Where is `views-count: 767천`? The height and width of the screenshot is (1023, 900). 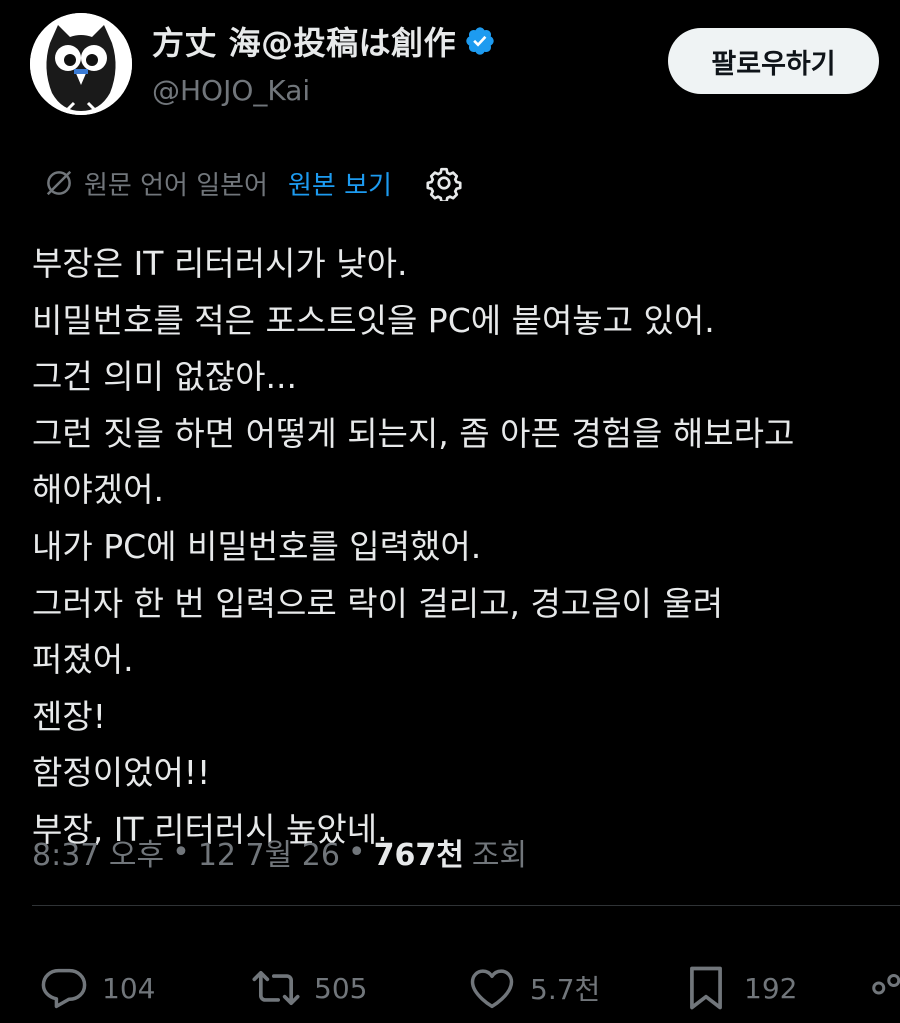 views-count: 767천 is located at coordinates (419, 852).